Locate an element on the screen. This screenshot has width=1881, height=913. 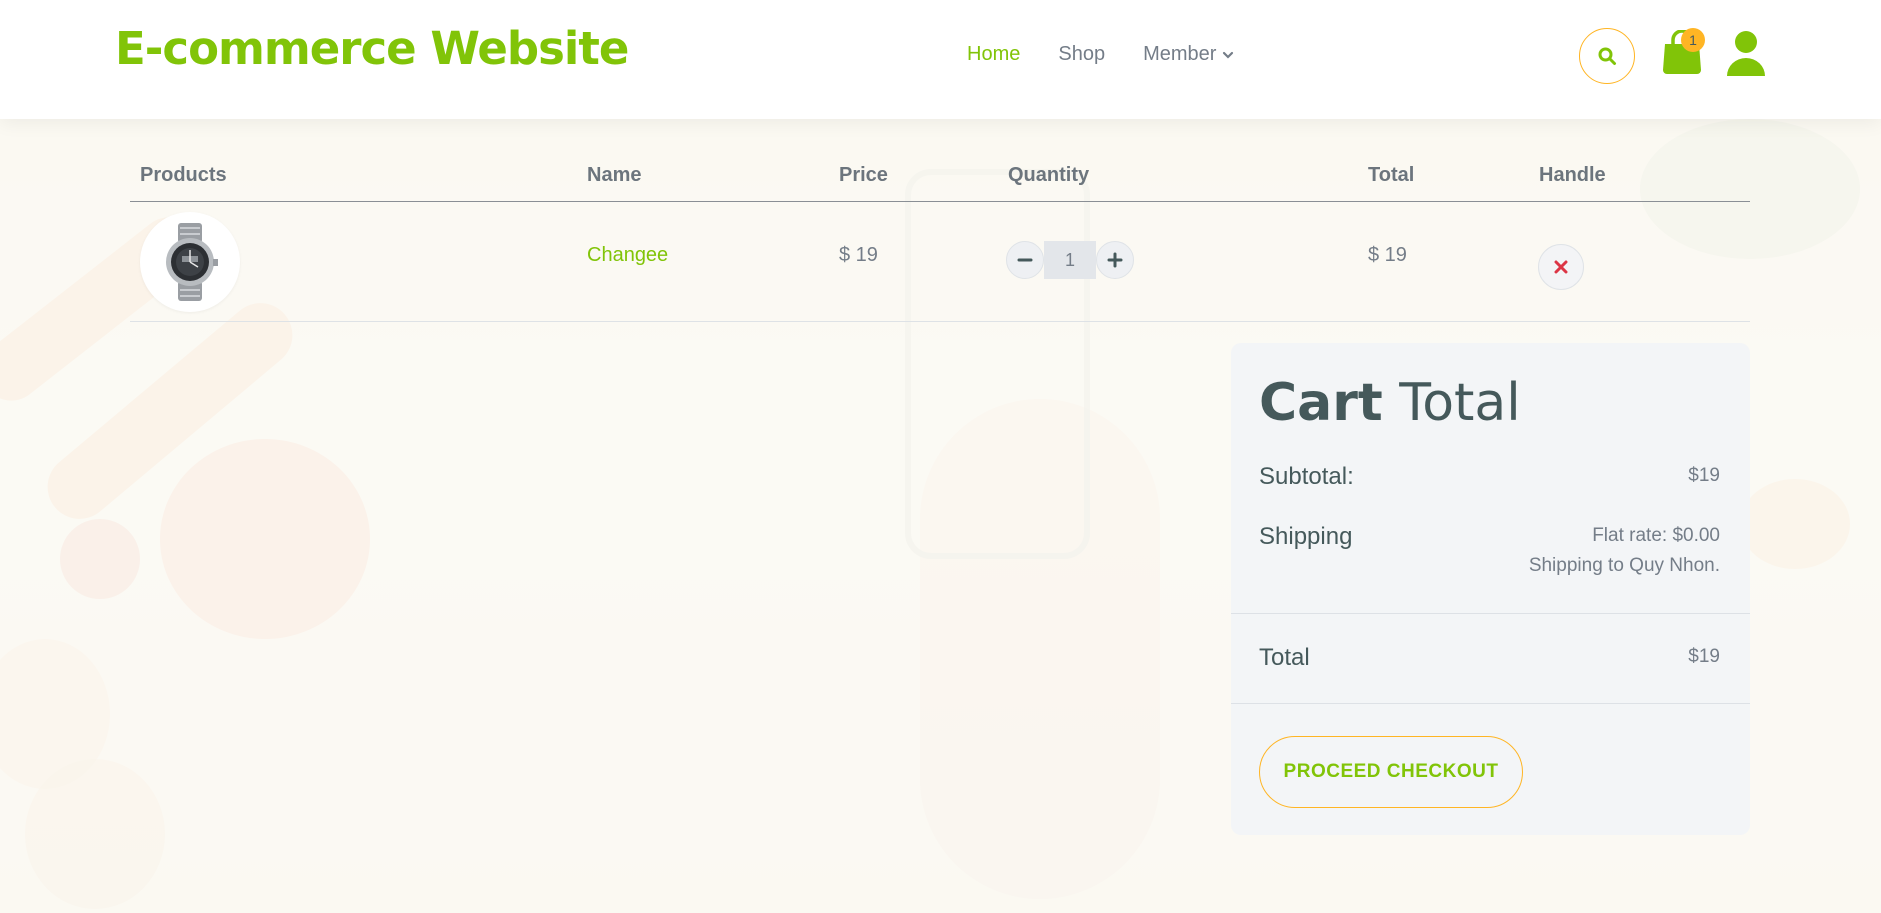
watch-image is located at coordinates (192, 262).